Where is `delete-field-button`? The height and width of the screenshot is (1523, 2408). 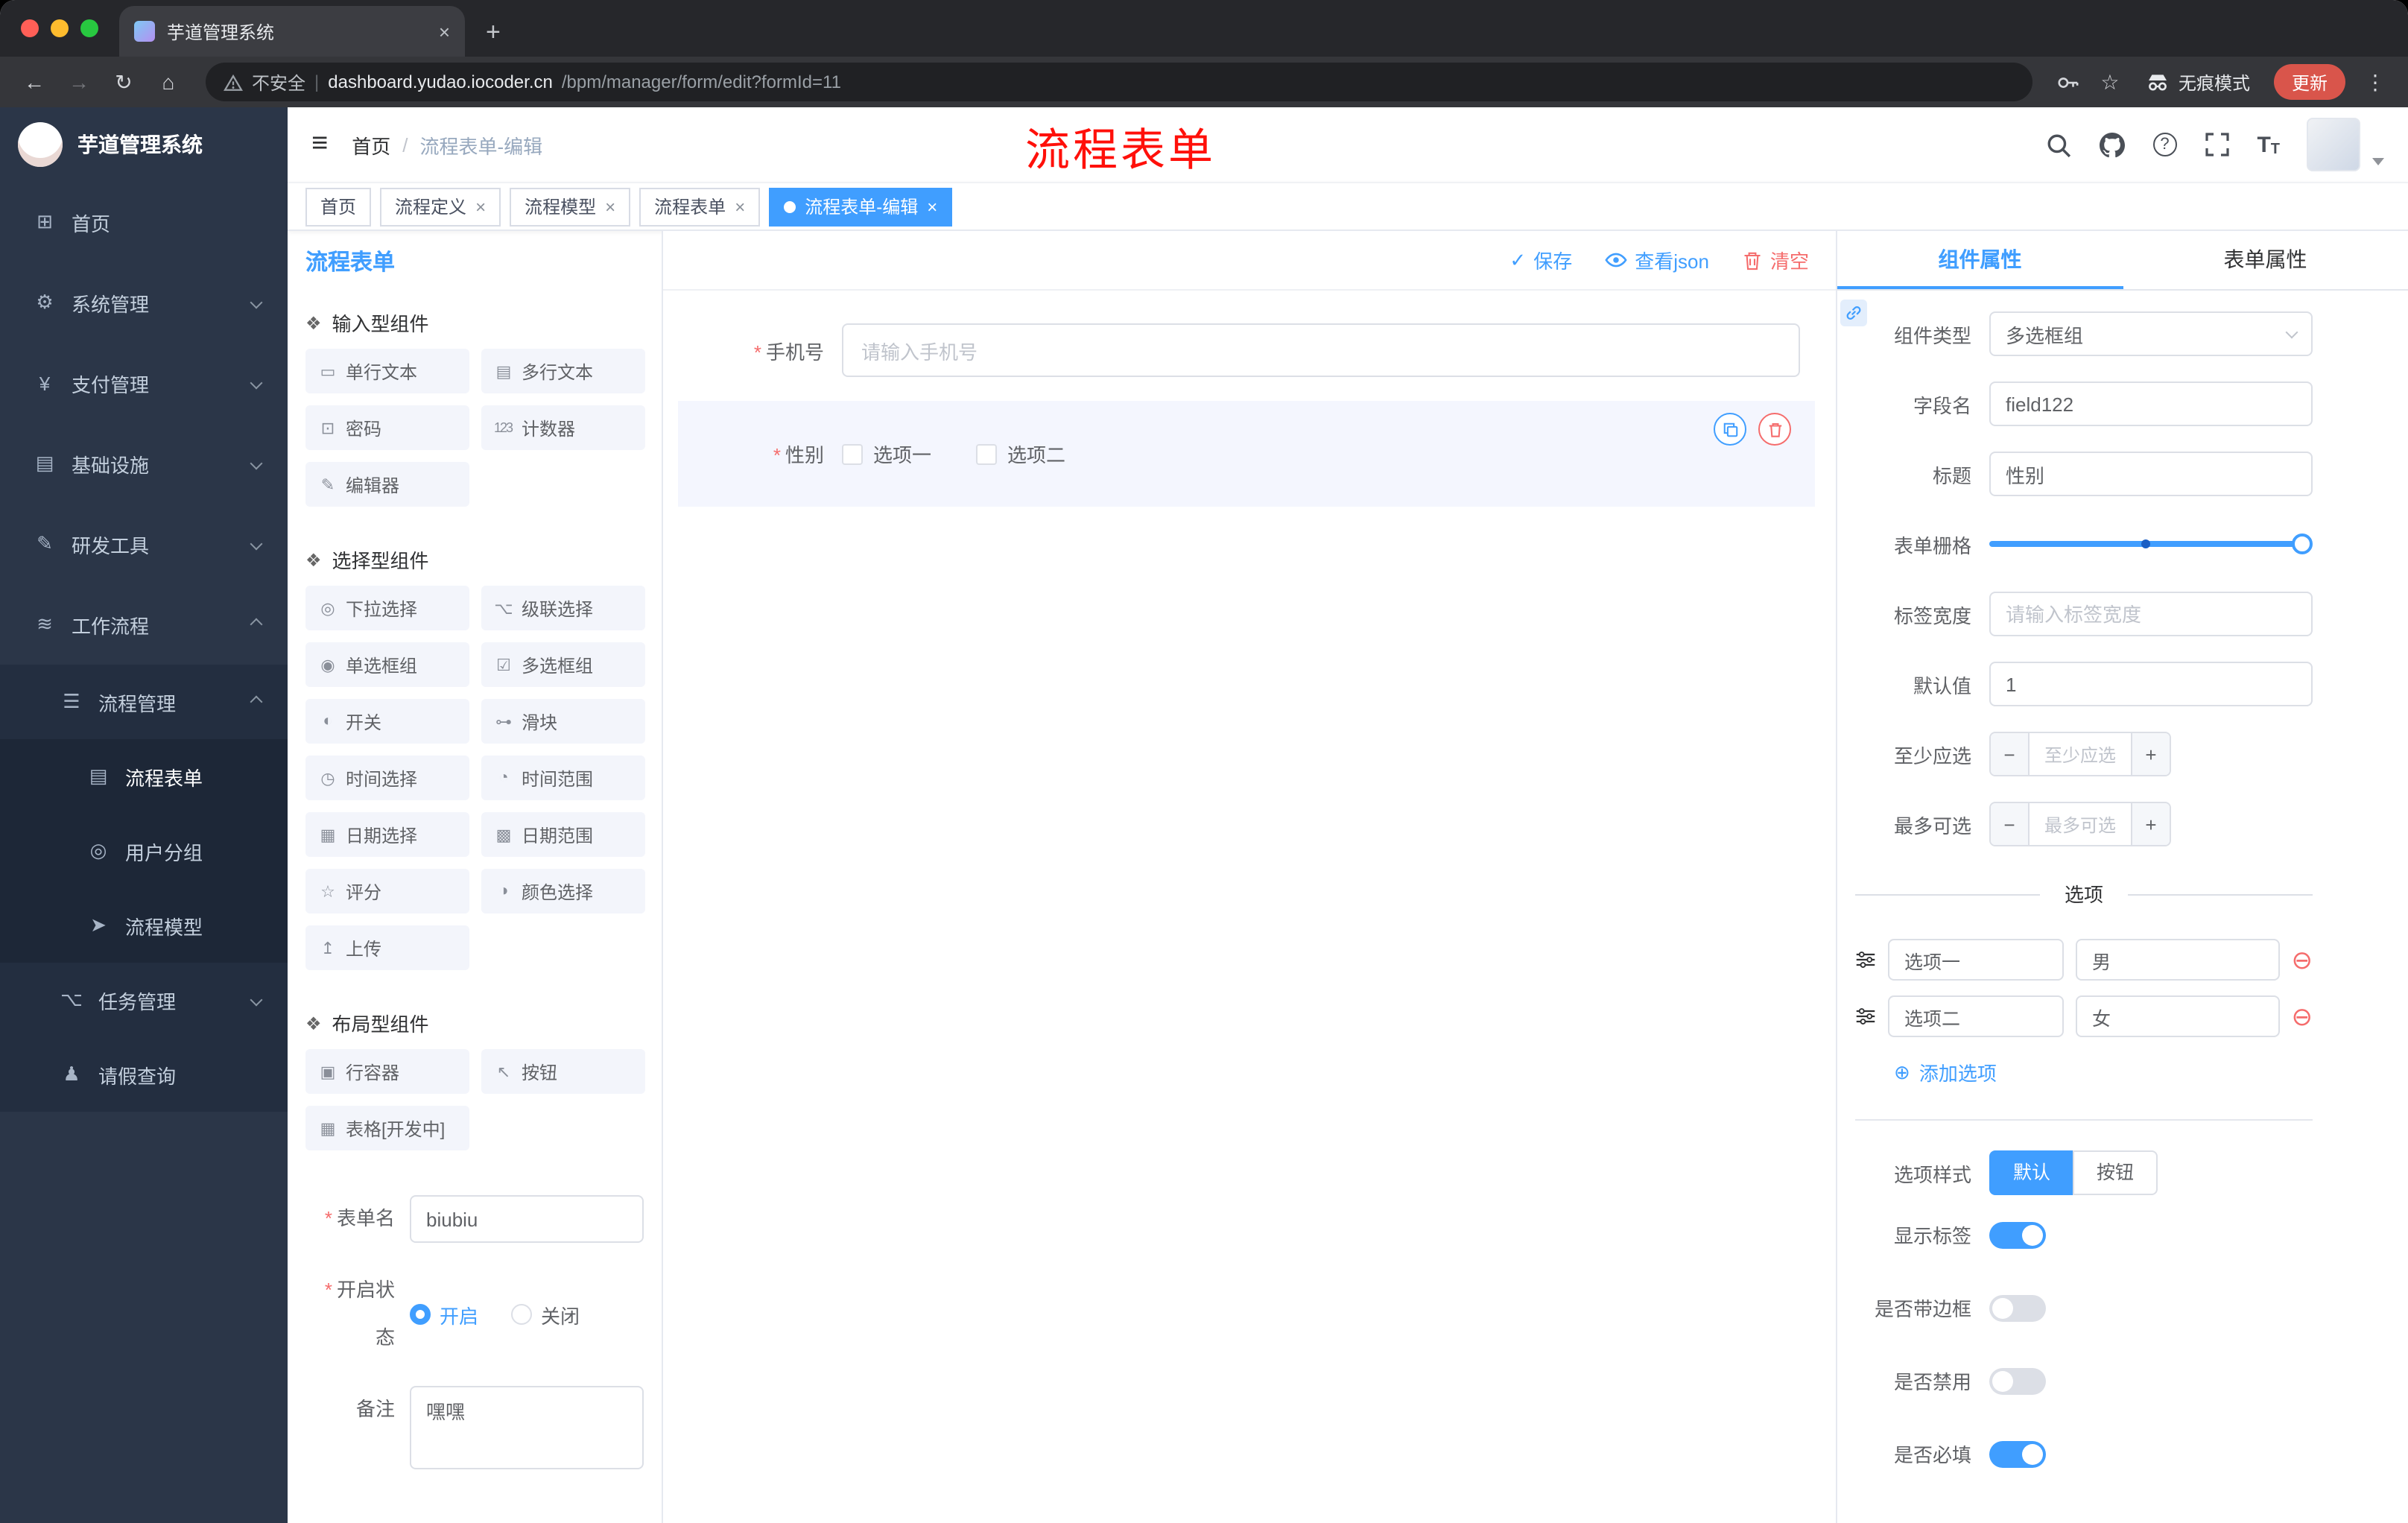
delete-field-button is located at coordinates (1774, 429).